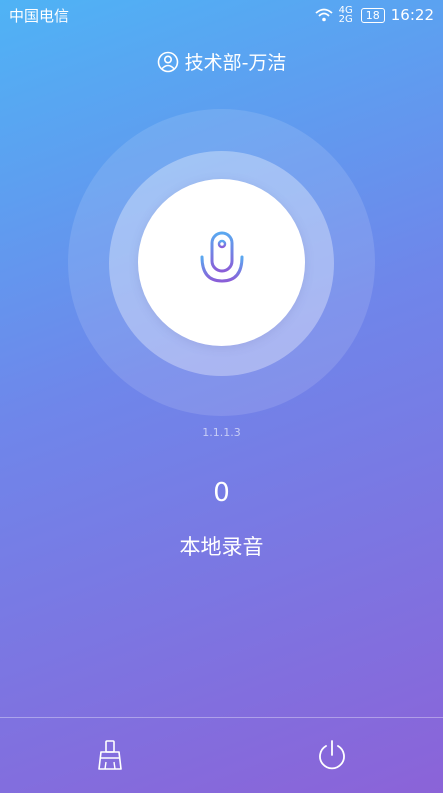 The image size is (443, 793). What do you see at coordinates (221, 547) in the screenshot?
I see `recording-mode-label: 本地录音` at bounding box center [221, 547].